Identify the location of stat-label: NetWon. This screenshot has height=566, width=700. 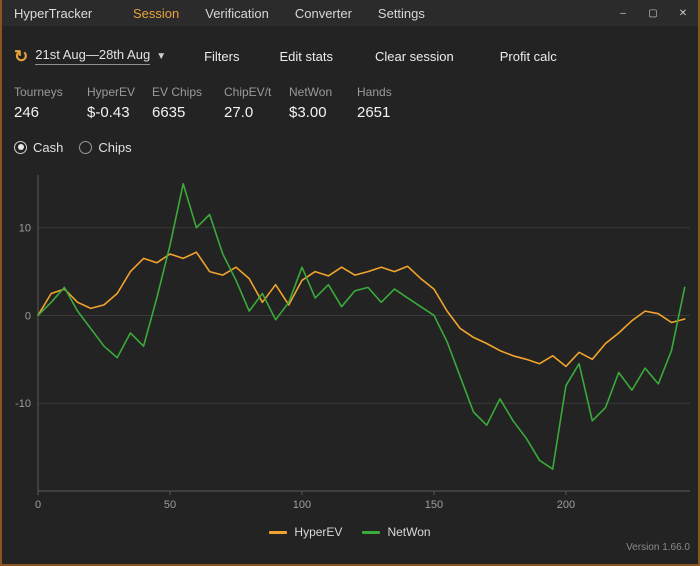
(311, 92).